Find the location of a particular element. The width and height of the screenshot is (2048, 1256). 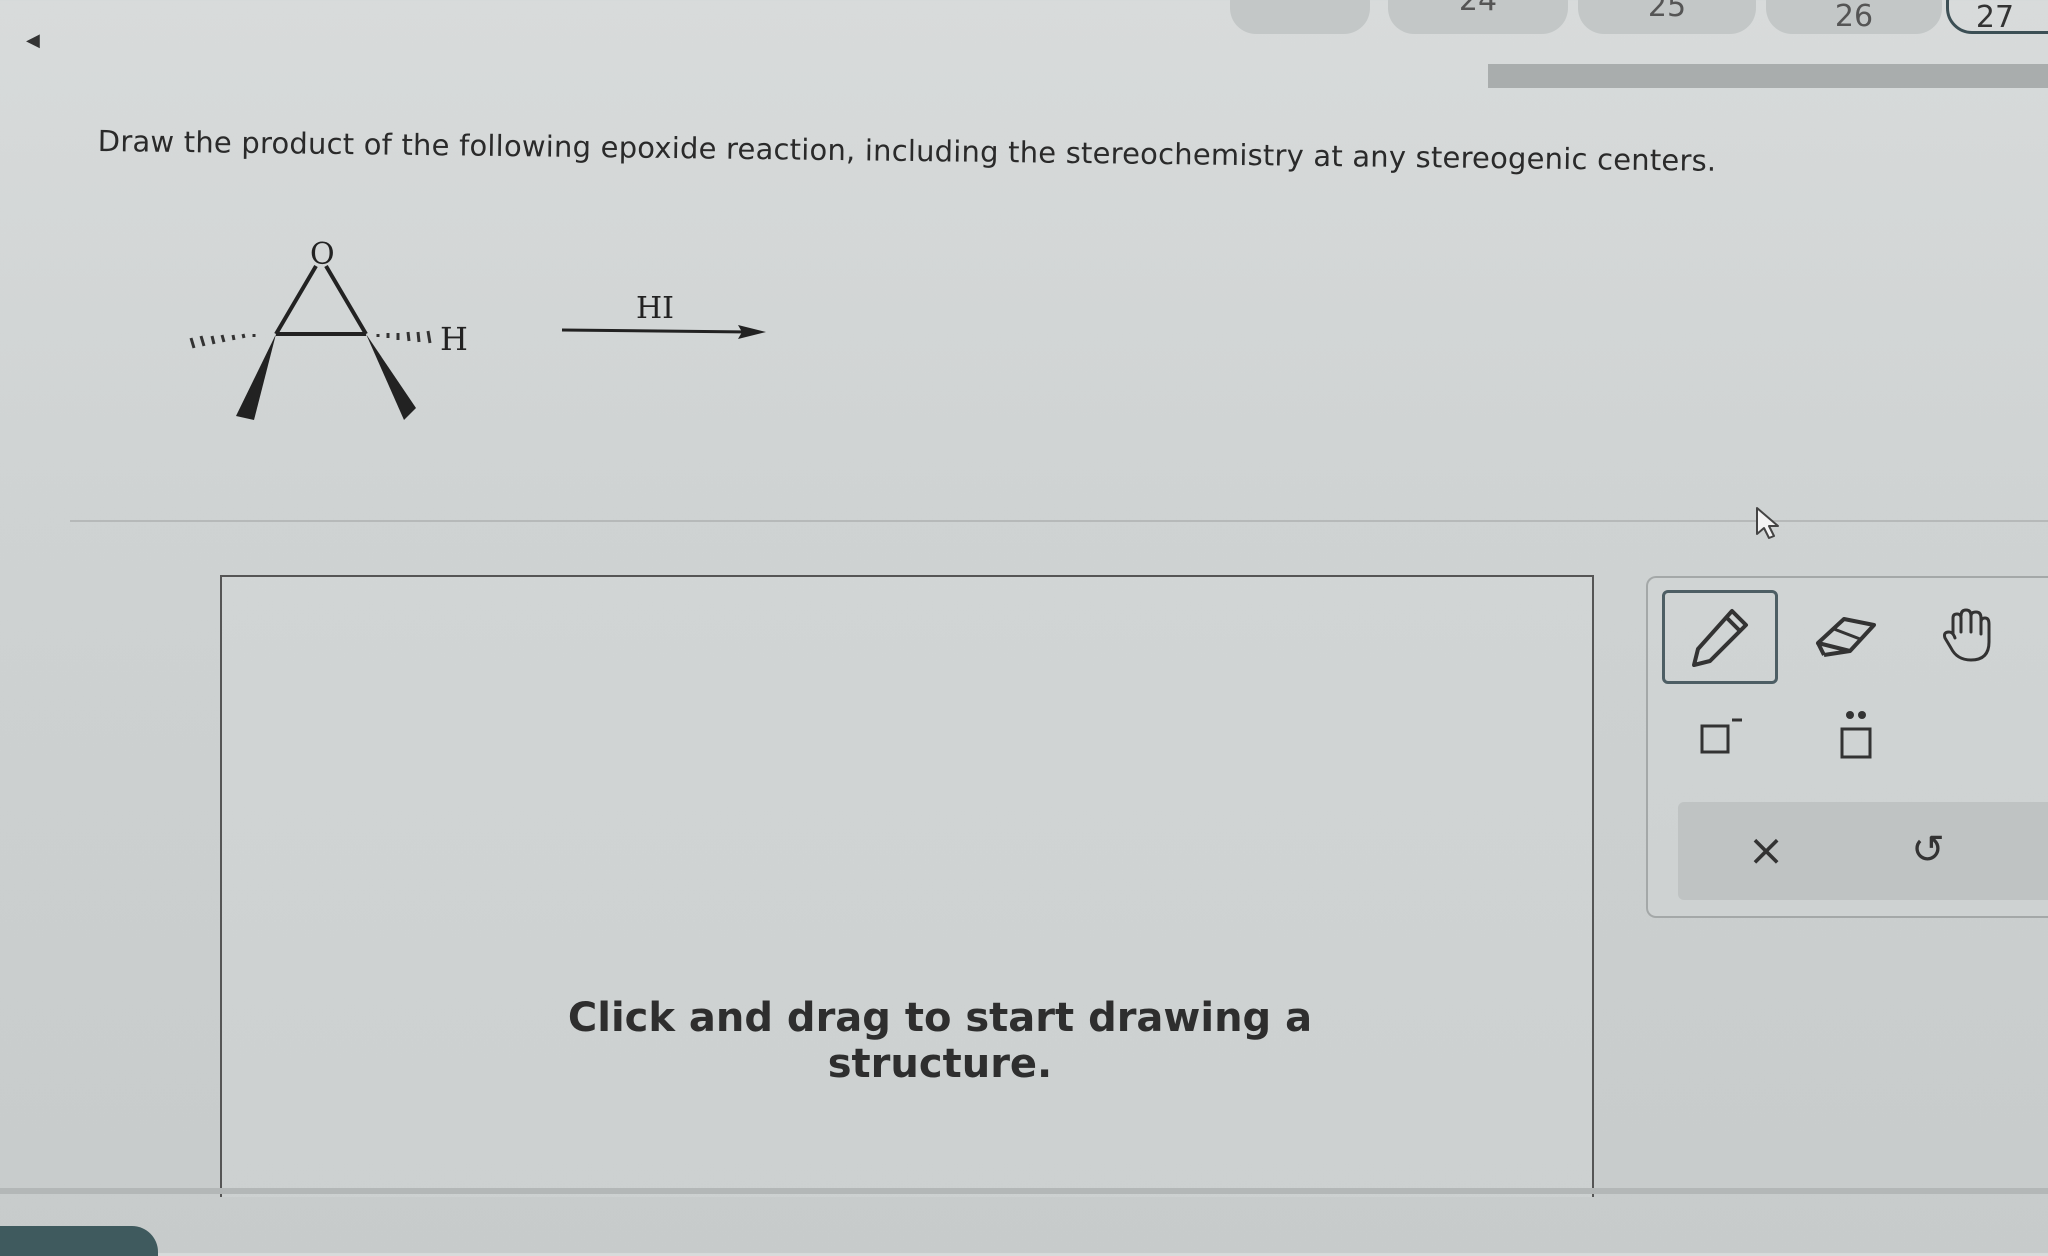

clear-button: × is located at coordinates (1766, 850).